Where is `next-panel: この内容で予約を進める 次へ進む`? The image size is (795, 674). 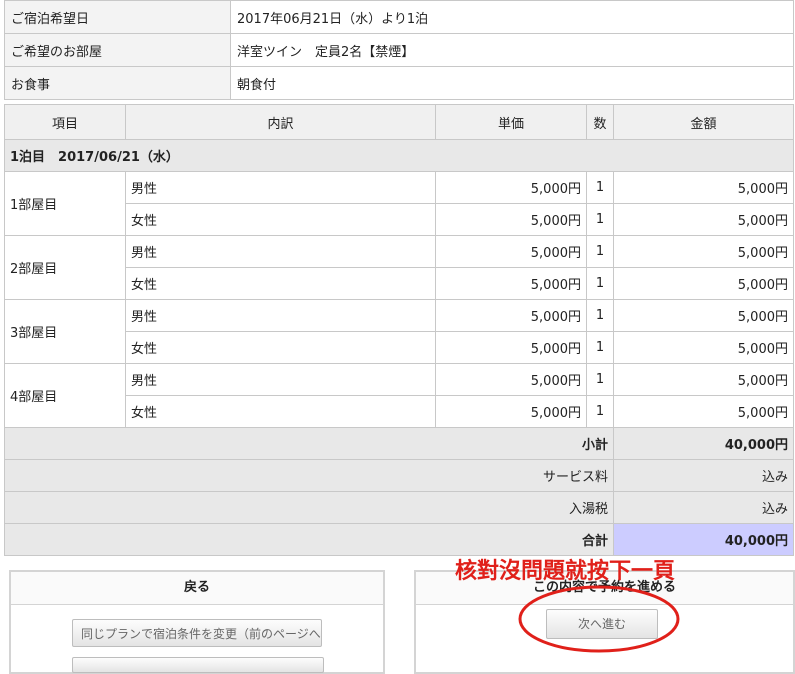 next-panel: この内容で予約を進める 次へ進む is located at coordinates (604, 622).